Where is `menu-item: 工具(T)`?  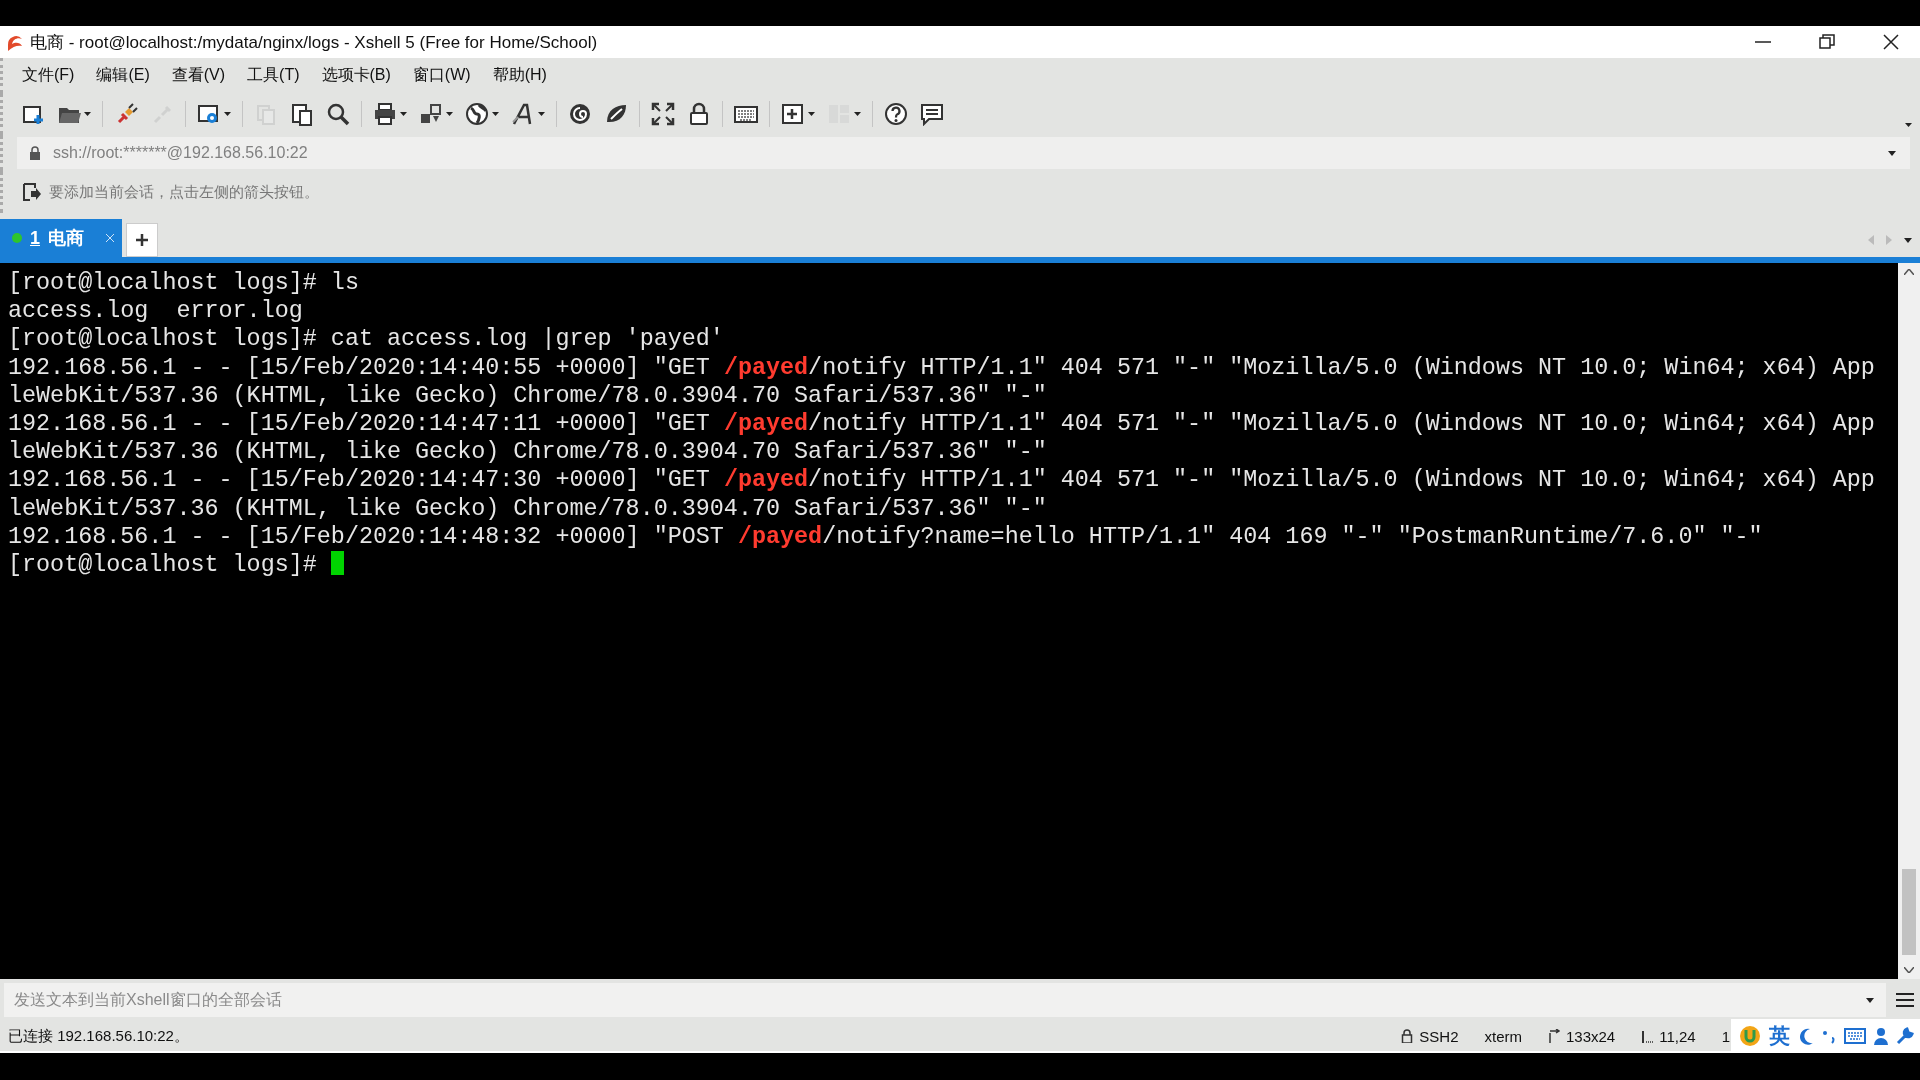 menu-item: 工具(T) is located at coordinates (273, 75).